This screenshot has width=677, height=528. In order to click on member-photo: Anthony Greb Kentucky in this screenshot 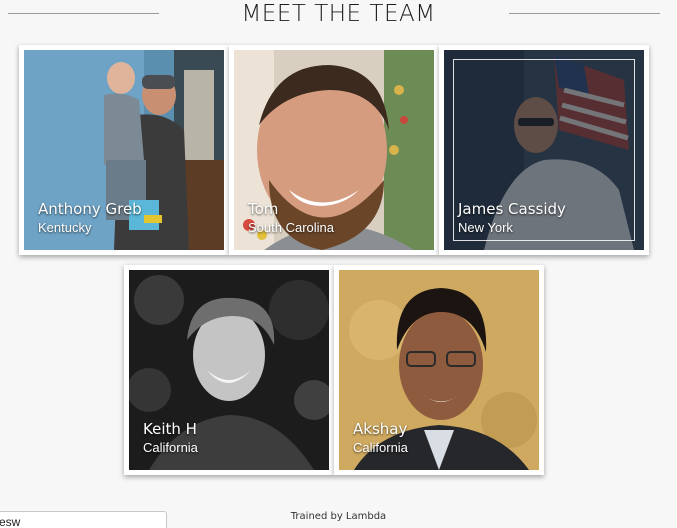, I will do `click(124, 150)`.